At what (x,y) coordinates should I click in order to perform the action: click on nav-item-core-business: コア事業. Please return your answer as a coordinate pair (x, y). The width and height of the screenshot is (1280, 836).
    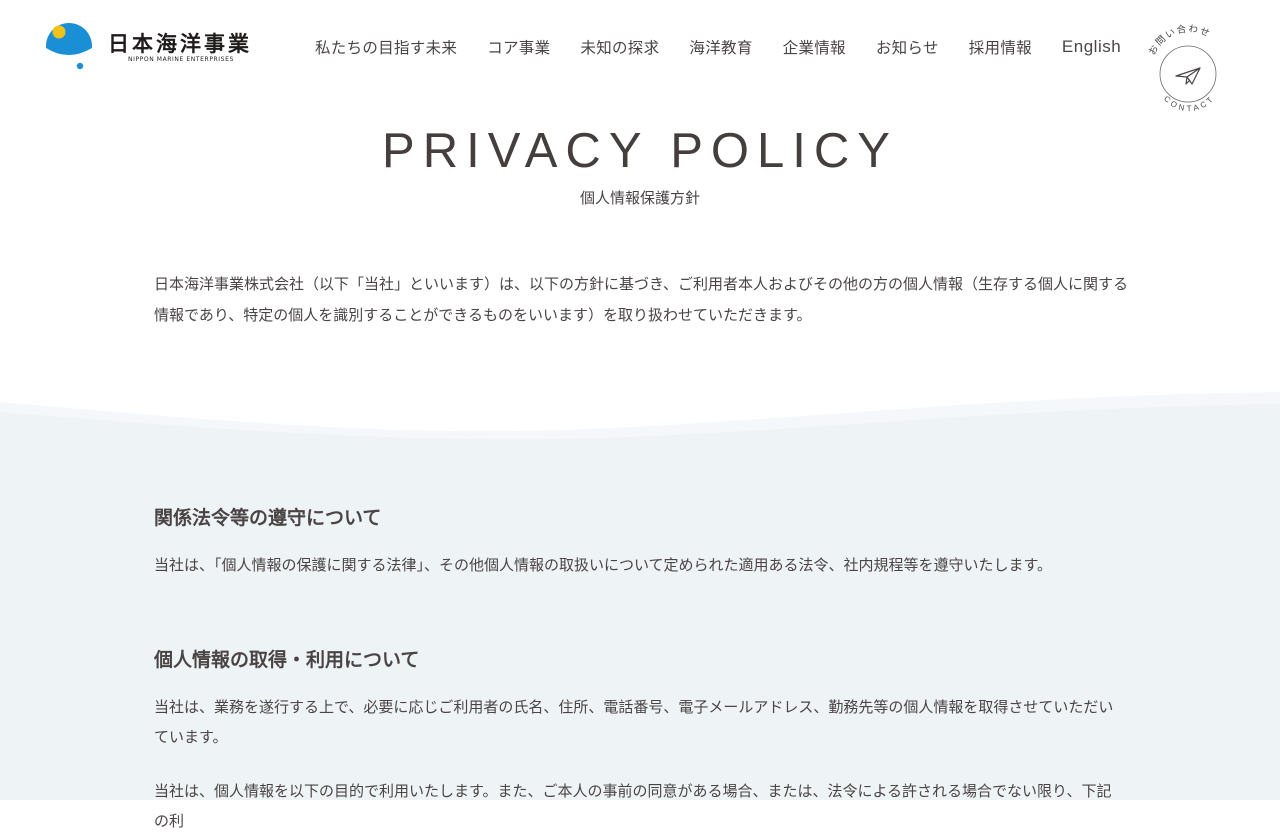
    Looking at the image, I should click on (518, 47).